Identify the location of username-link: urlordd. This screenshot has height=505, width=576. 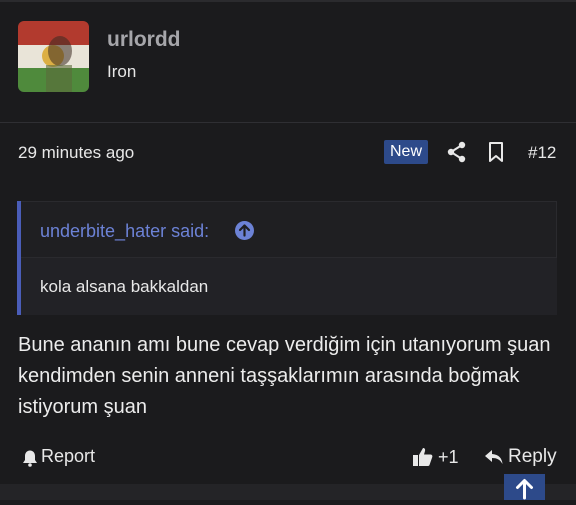
(144, 40).